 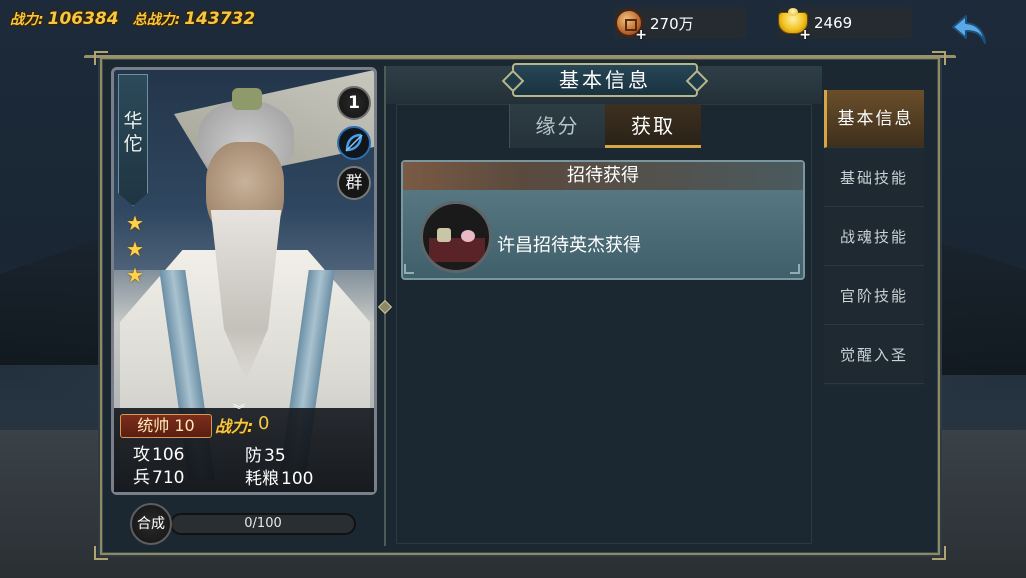 What do you see at coordinates (603, 176) in the screenshot?
I see `obtain-source-header: 招待获得` at bounding box center [603, 176].